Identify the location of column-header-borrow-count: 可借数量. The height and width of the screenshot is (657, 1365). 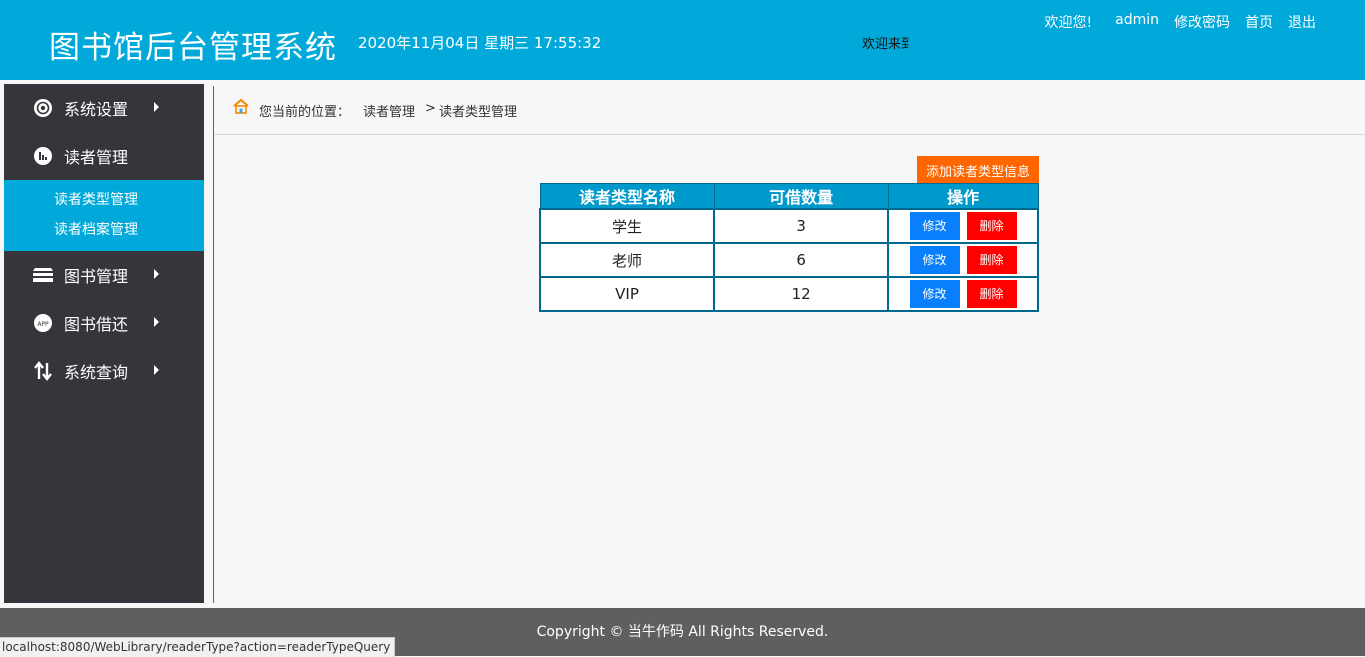
(801, 196).